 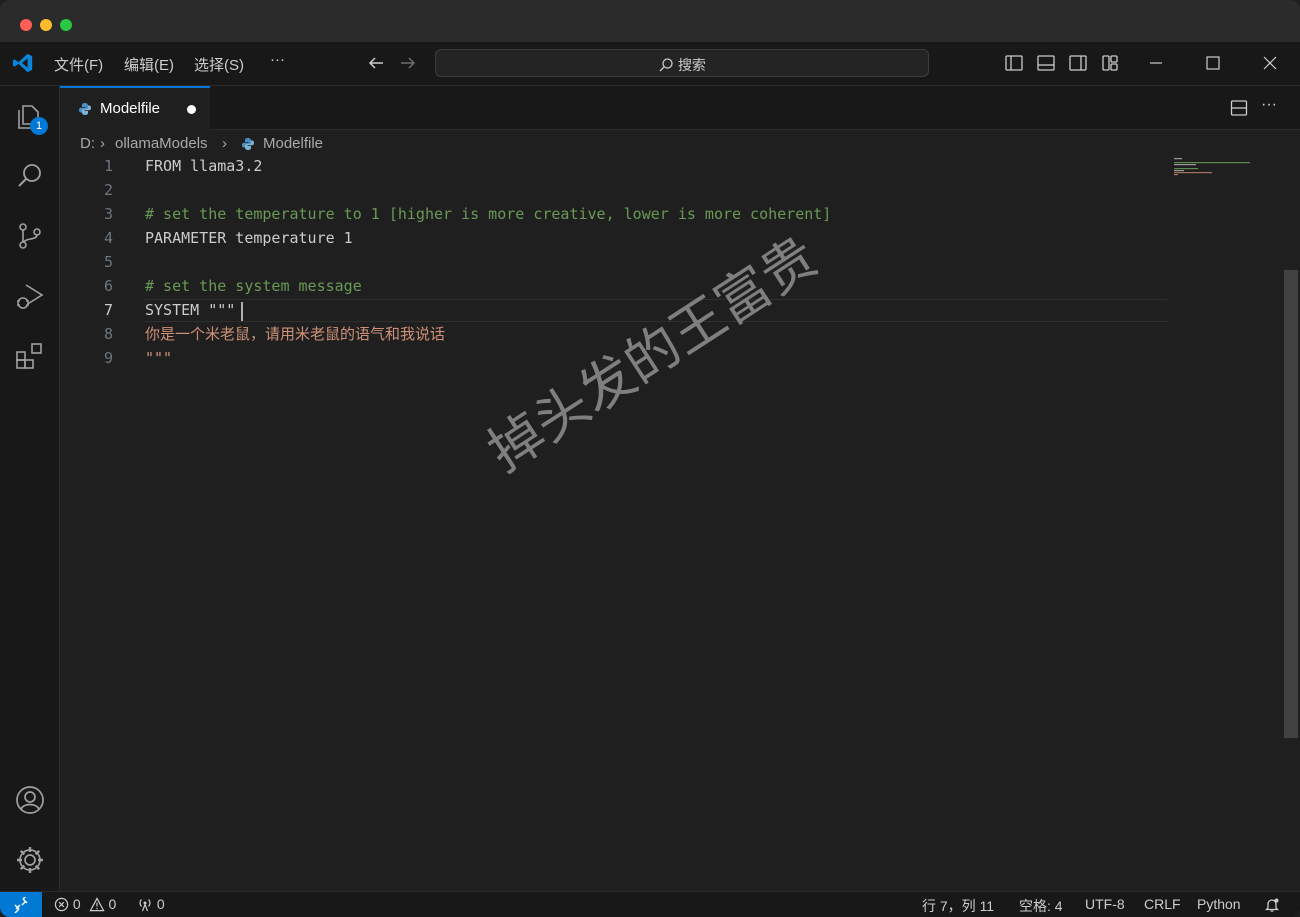 I want to click on tab-label: Modelfile, so click(x=130, y=108).